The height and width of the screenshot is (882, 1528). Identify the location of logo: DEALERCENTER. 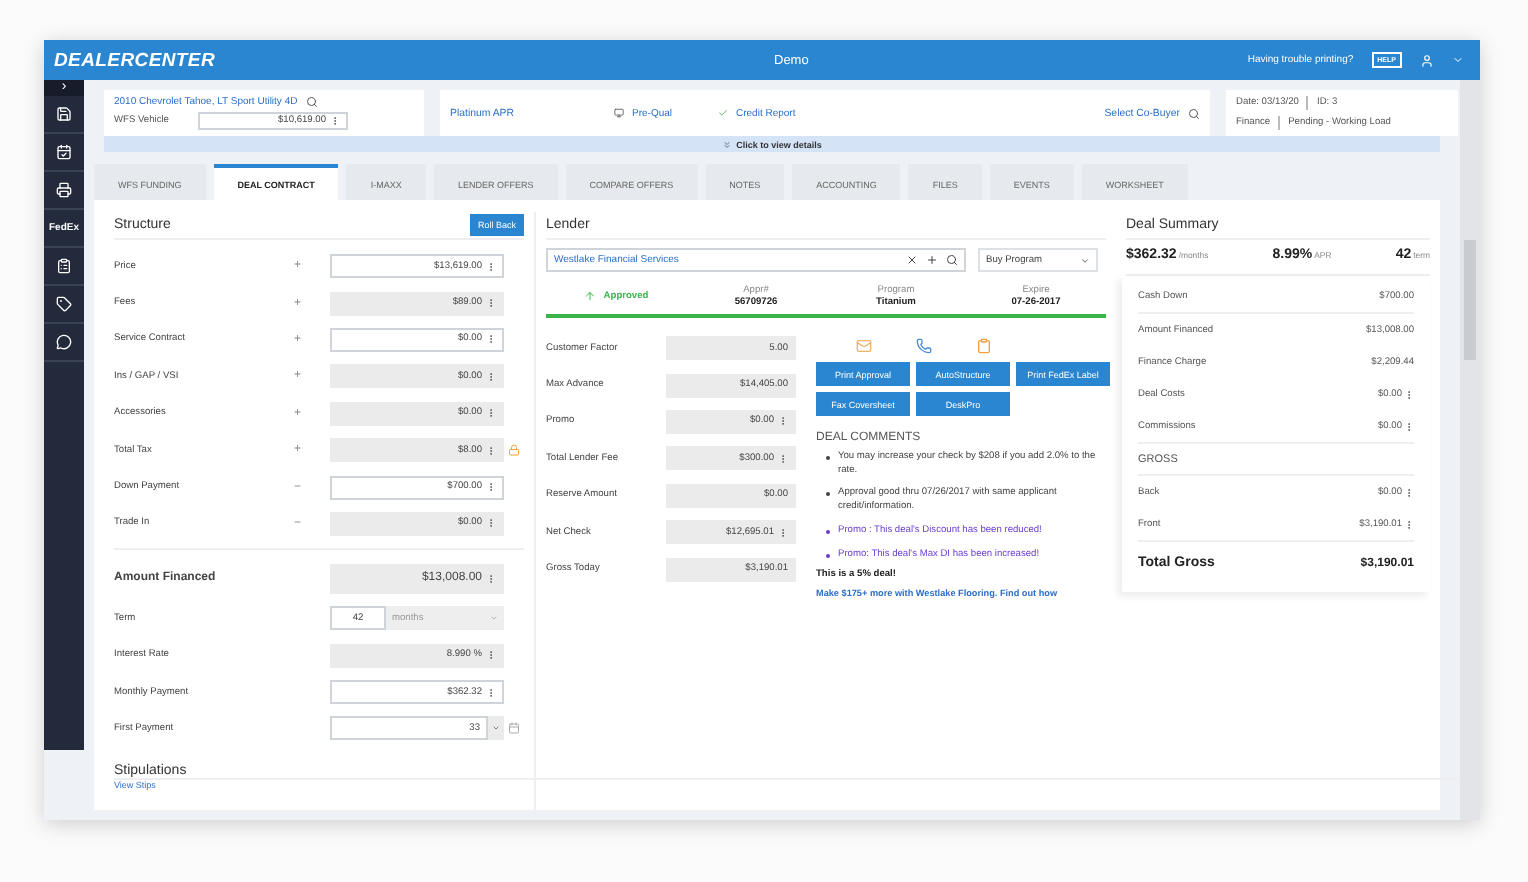
(135, 60).